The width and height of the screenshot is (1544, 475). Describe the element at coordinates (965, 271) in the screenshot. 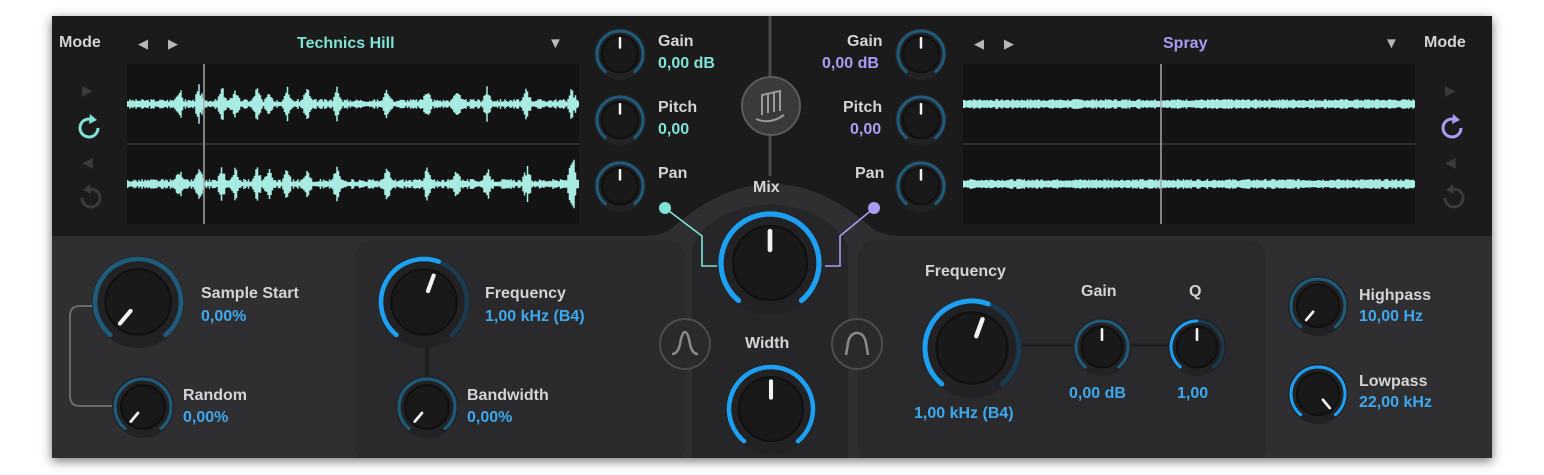

I see `eq-frequency-label: Frequency` at that location.